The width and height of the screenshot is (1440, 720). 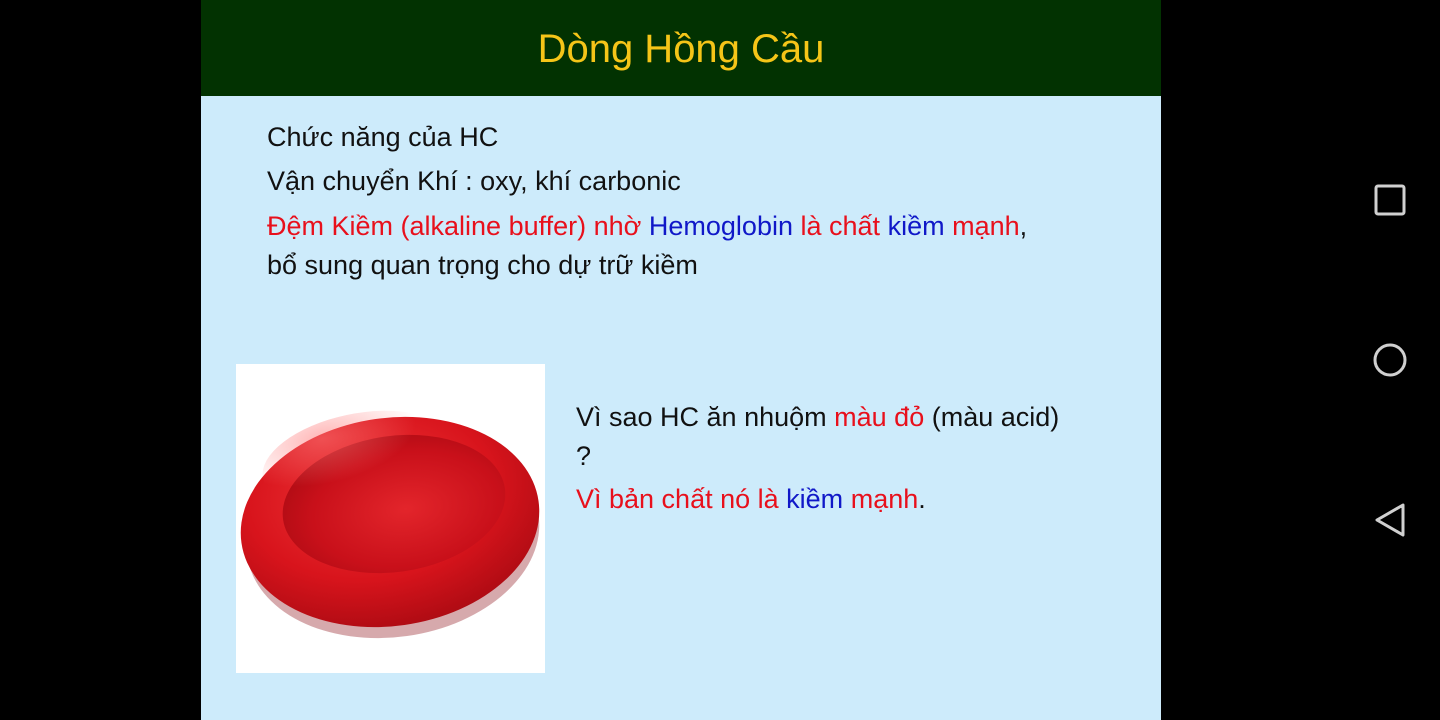 I want to click on back-button, so click(x=1390, y=520).